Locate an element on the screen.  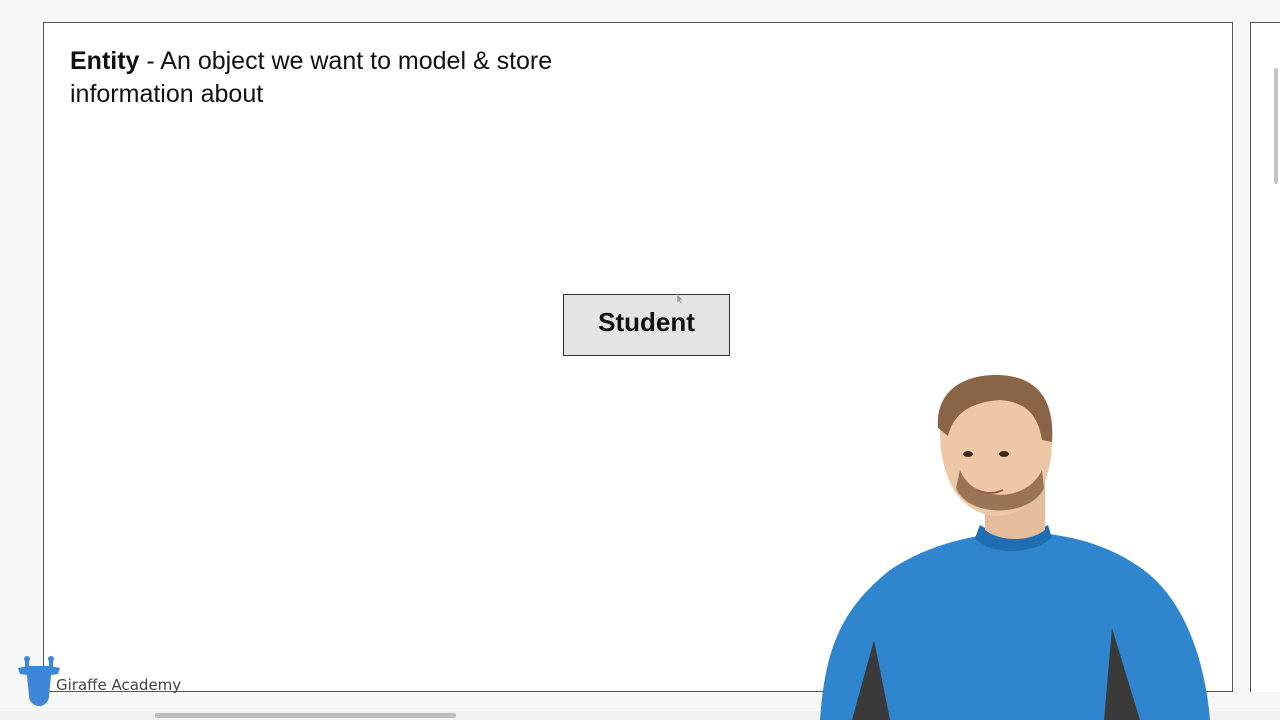
brand-watermark: Giraffe Academy is located at coordinates (98, 681).